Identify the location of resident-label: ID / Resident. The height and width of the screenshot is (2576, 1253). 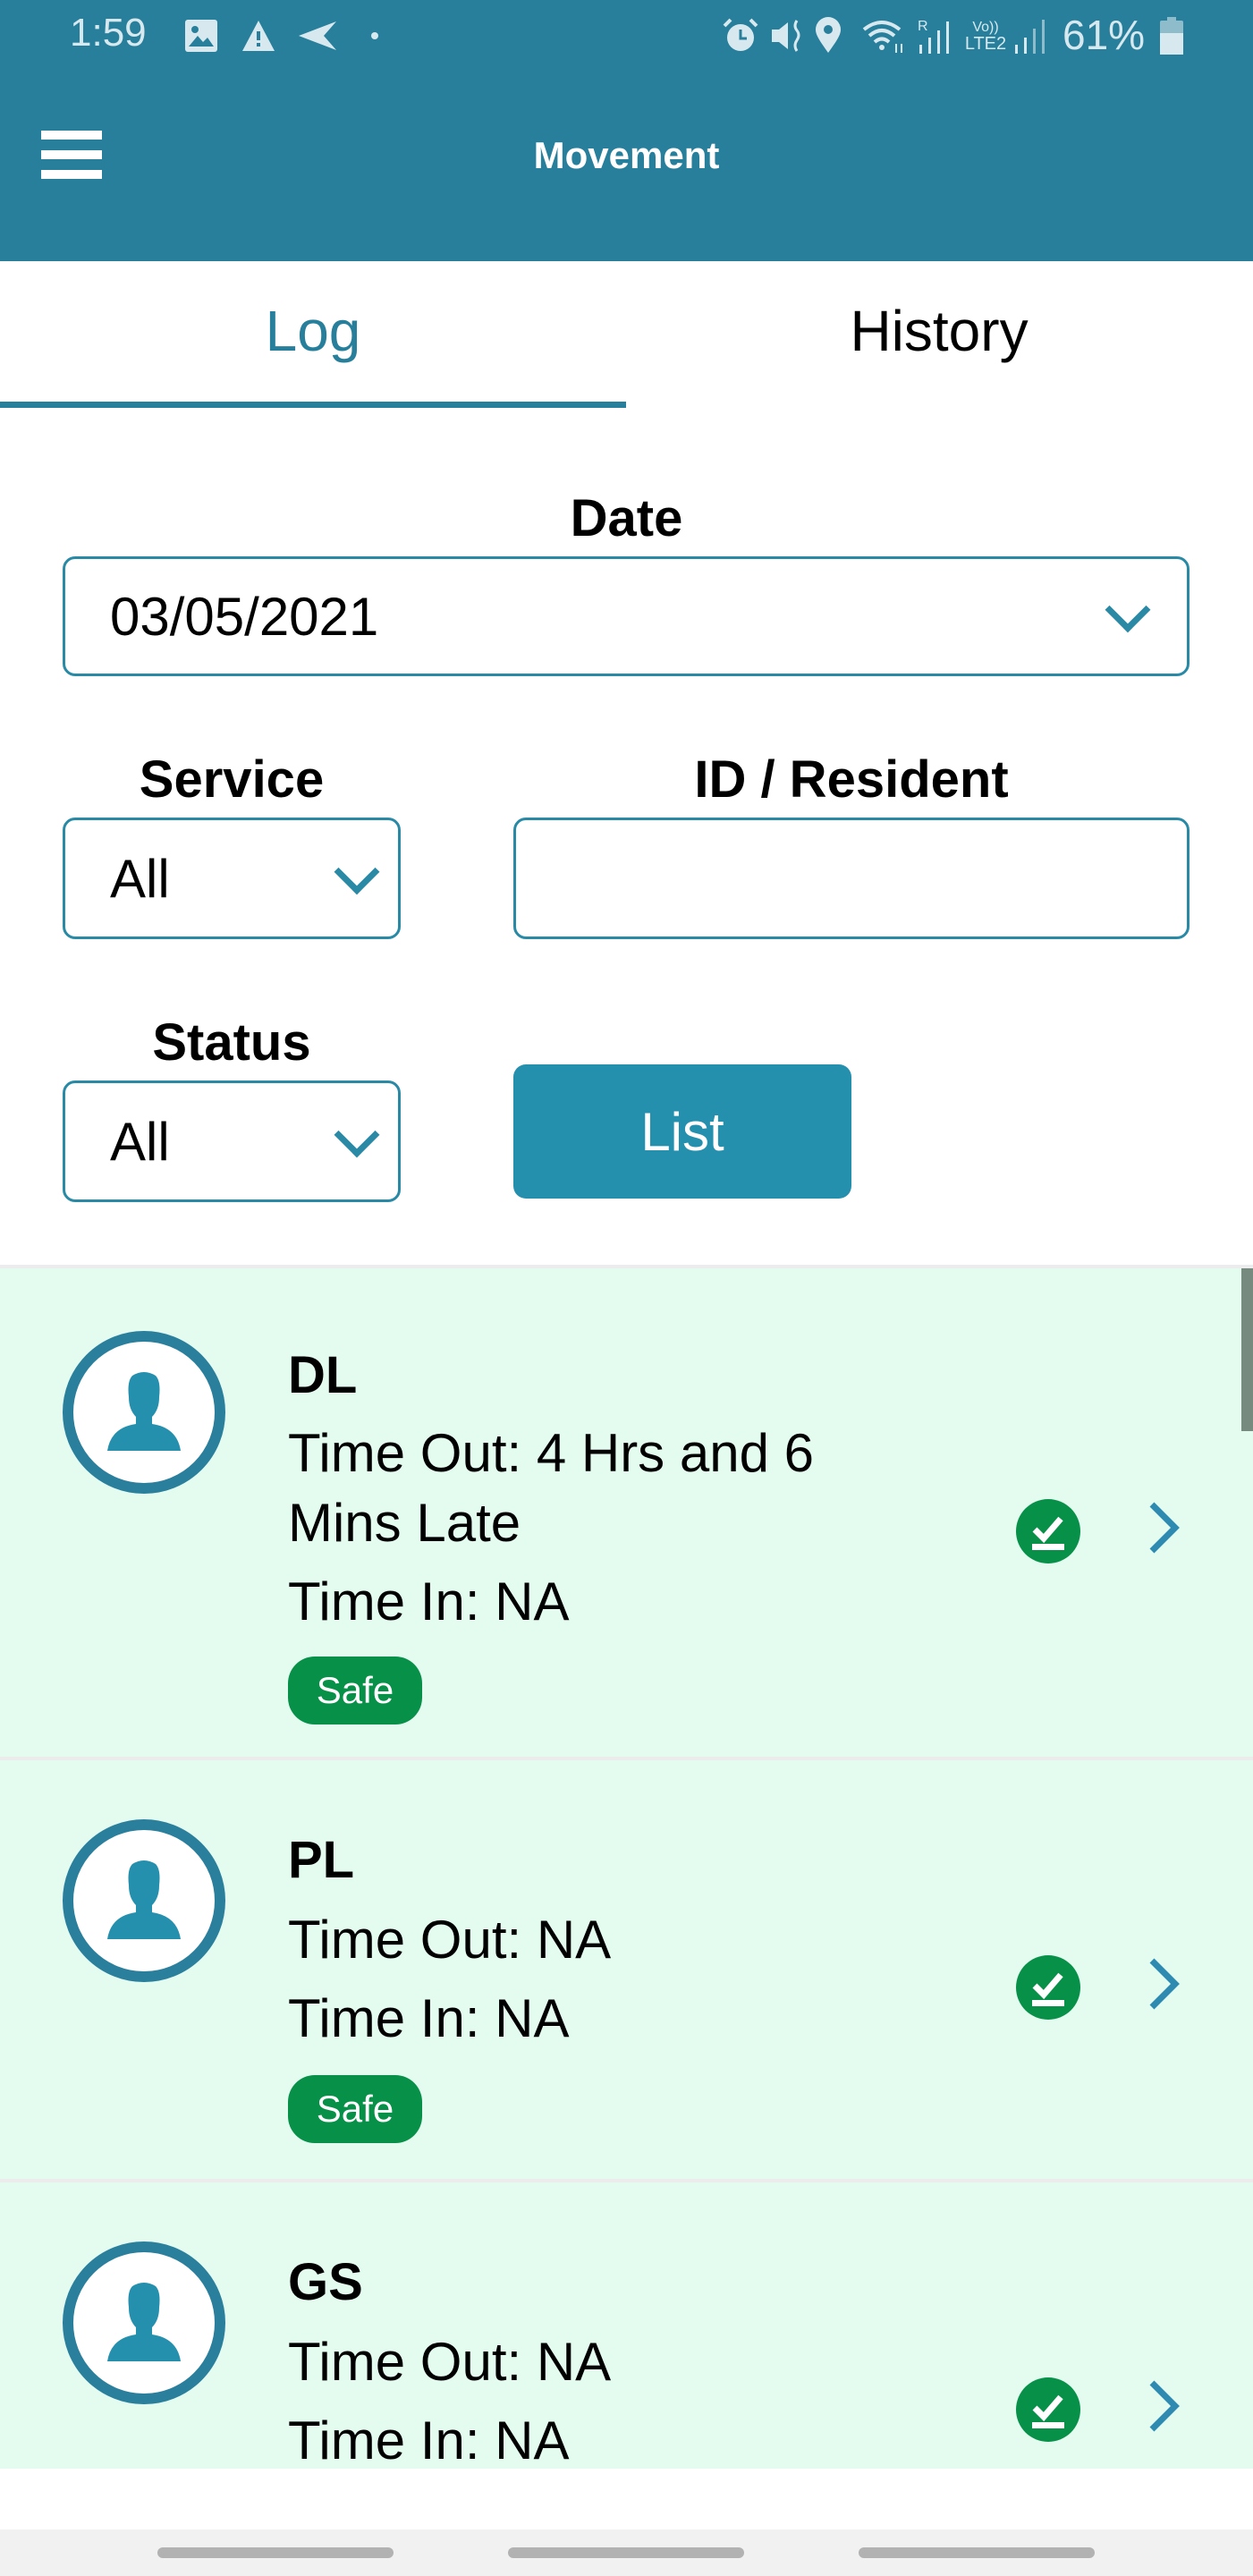
(851, 779).